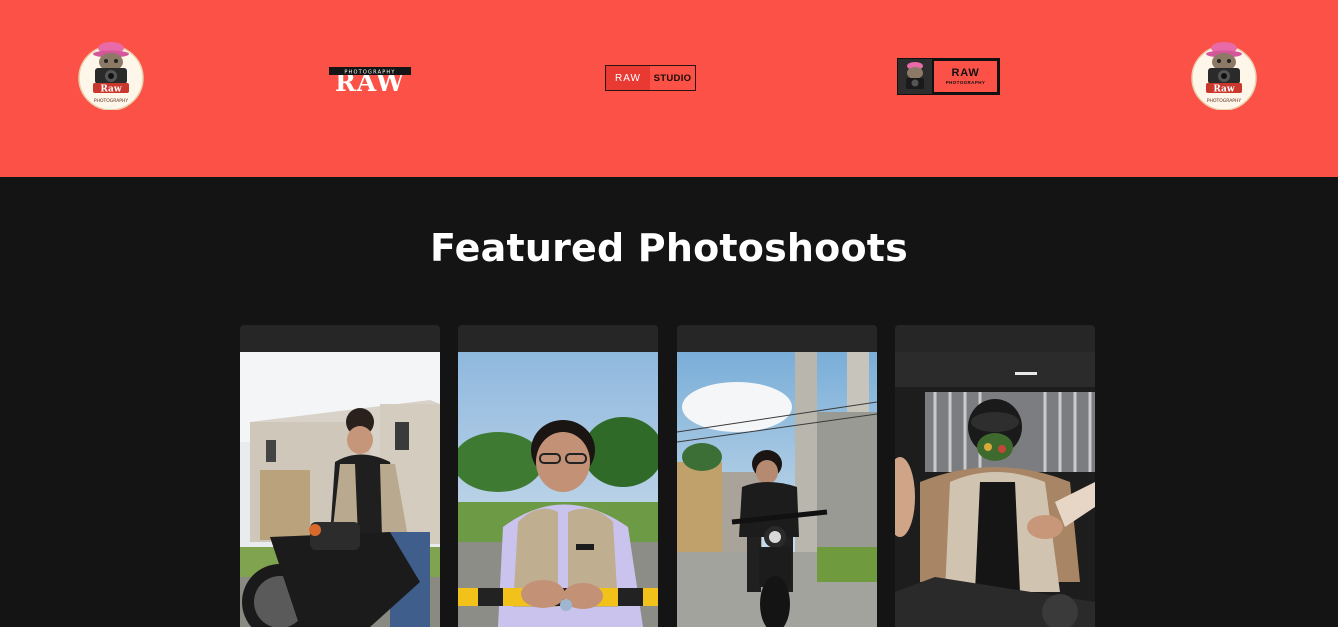 The image size is (1338, 627). Describe the element at coordinates (669, 248) in the screenshot. I see `section-heading: Featured Photoshoots` at that location.